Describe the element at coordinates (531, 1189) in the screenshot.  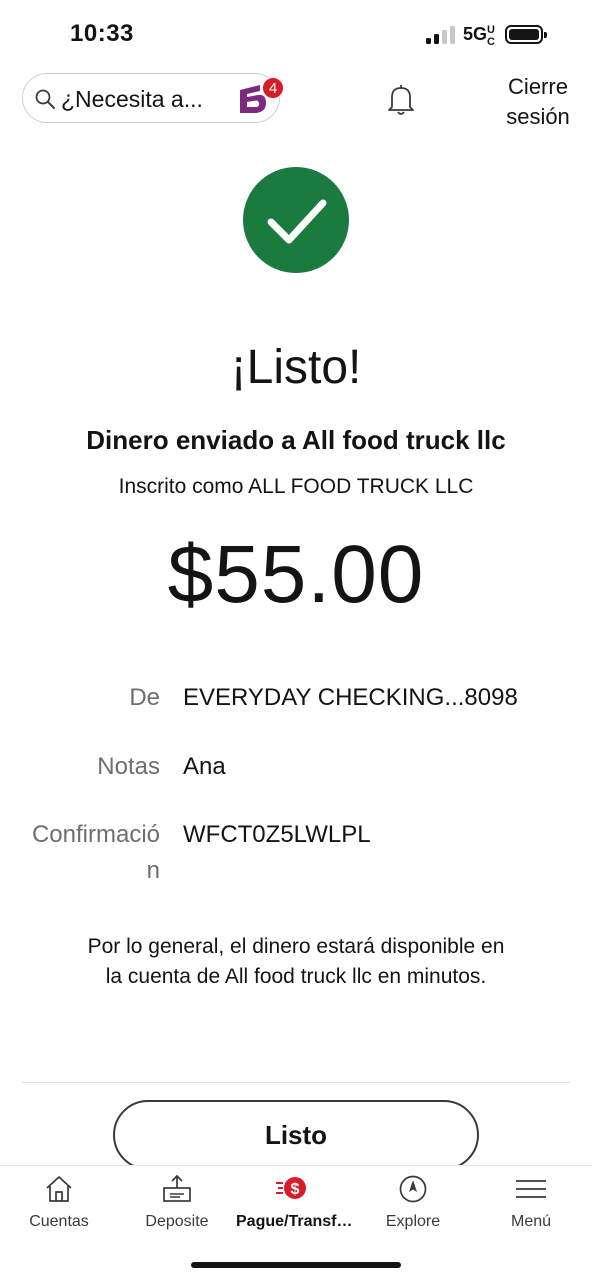
I see `menu-icon` at that location.